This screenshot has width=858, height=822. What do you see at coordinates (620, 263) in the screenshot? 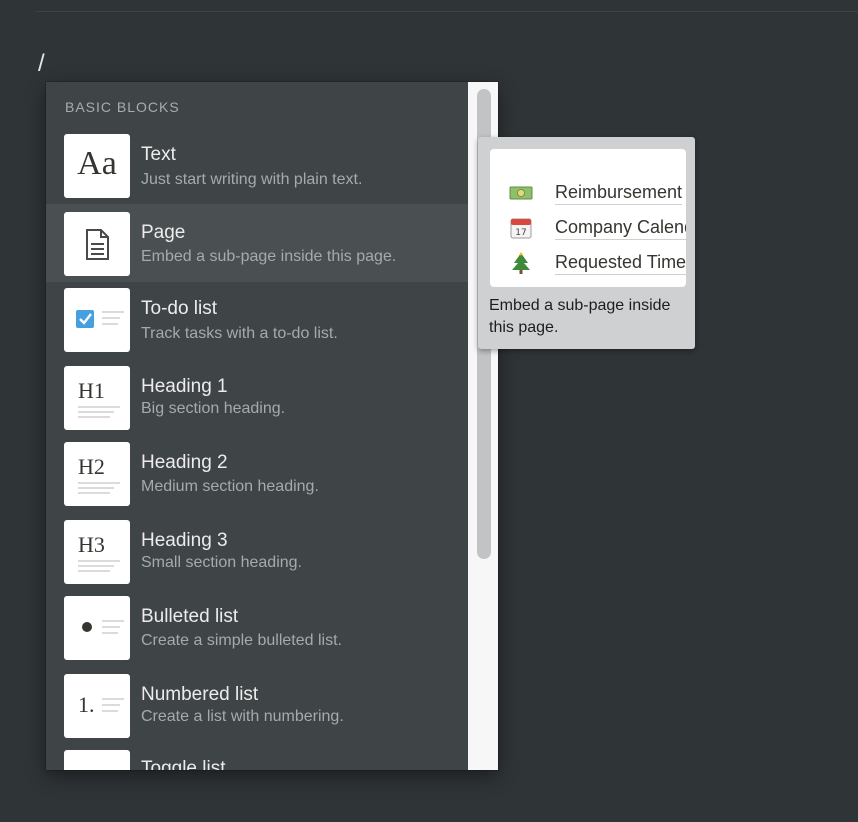
I see `preview-item-text: Requested Time` at bounding box center [620, 263].